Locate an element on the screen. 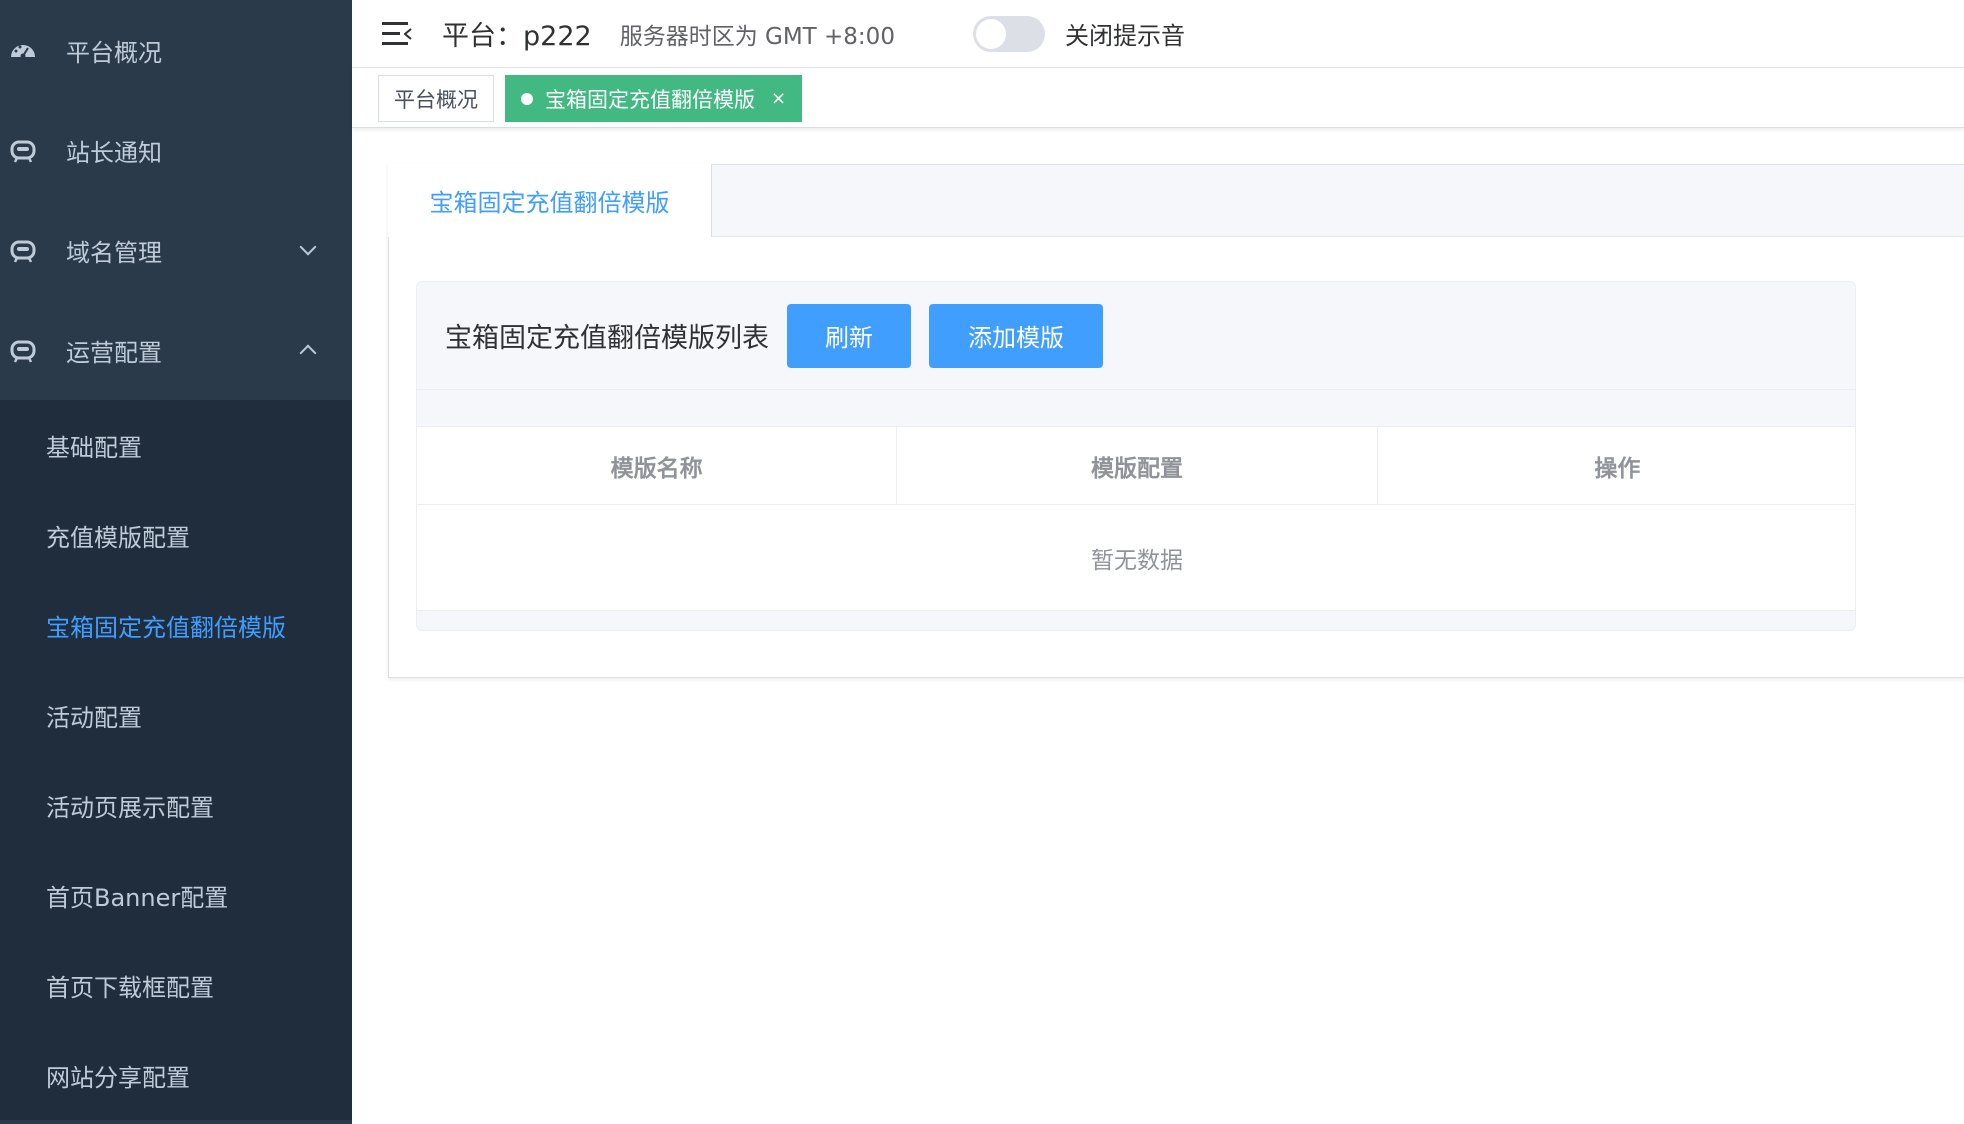 The height and width of the screenshot is (1124, 1964). table-header: 模版名称 模版配置 操作 is located at coordinates (1136, 466).